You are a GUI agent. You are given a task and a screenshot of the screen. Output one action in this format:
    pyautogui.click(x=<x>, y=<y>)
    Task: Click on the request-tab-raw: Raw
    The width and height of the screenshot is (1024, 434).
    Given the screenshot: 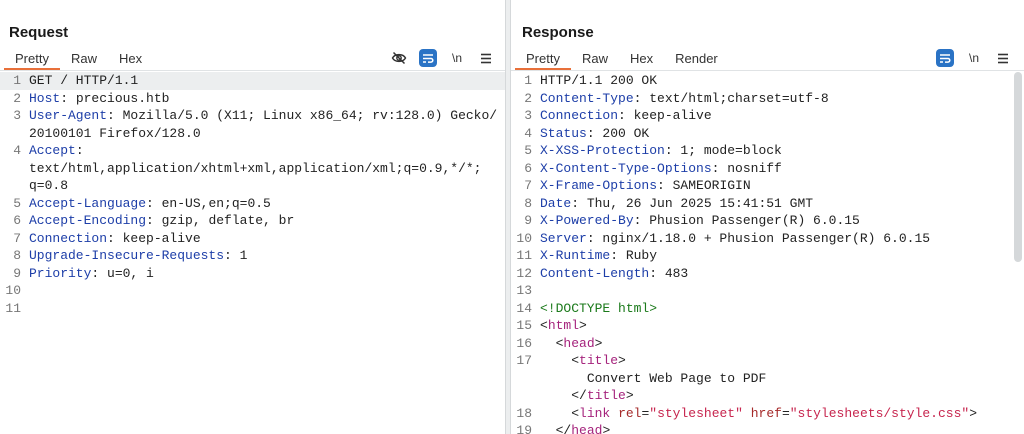 What is the action you would take?
    pyautogui.click(x=84, y=59)
    